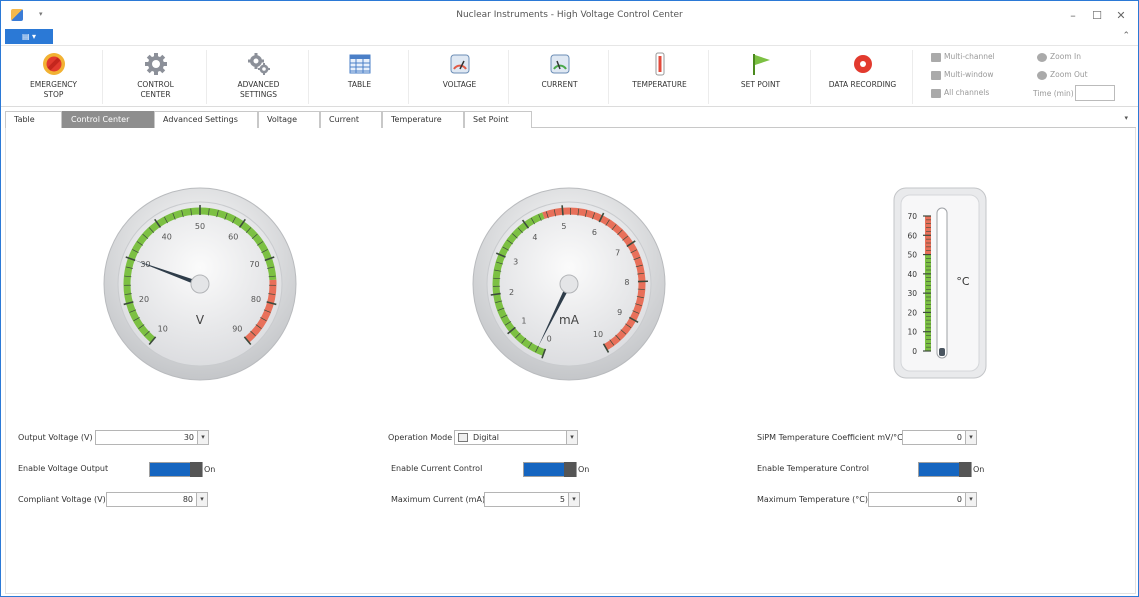  I want to click on operation-mode-select: Digital, so click(511, 437).